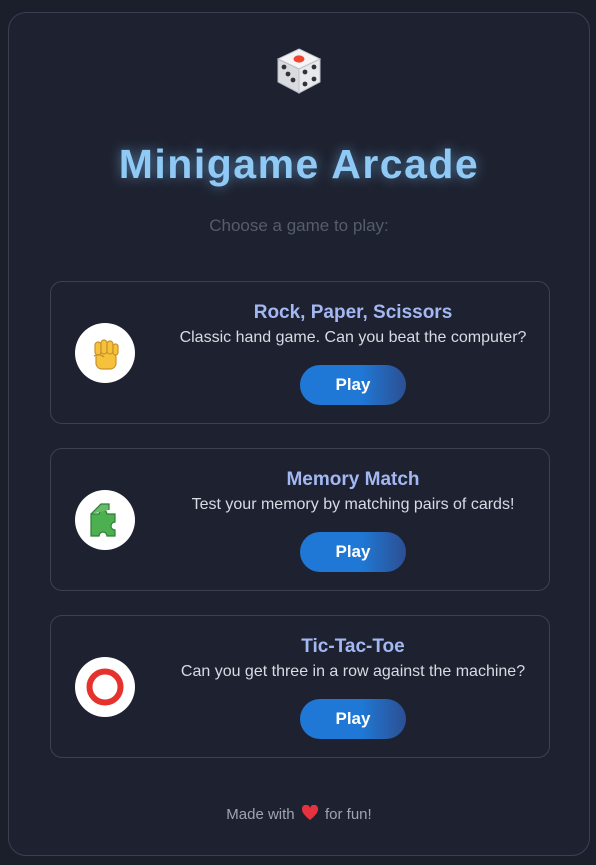 This screenshot has width=596, height=865. I want to click on page-title: Minigame Arcade, so click(299, 164).